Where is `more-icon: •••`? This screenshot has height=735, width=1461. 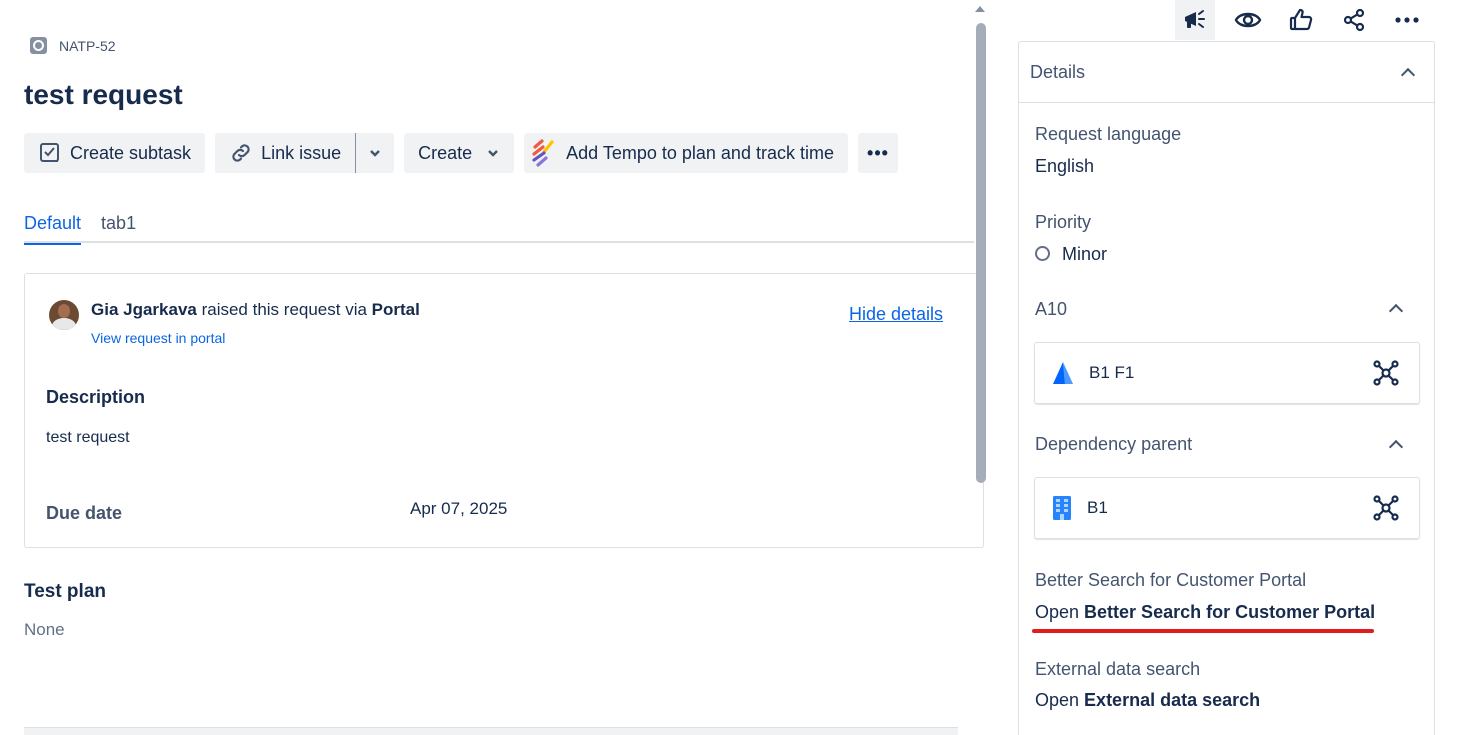
more-icon: ••• is located at coordinates (878, 152).